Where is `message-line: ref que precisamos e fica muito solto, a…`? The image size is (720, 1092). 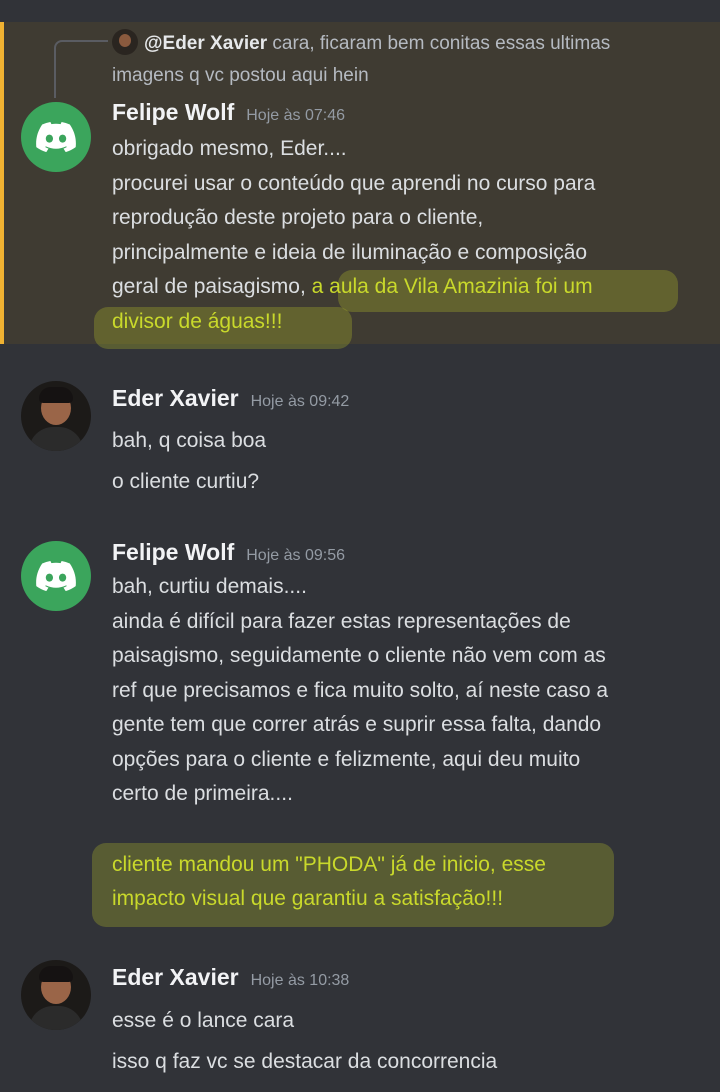
message-line: ref que precisamos e fica muito solto, a… is located at coordinates (360, 690).